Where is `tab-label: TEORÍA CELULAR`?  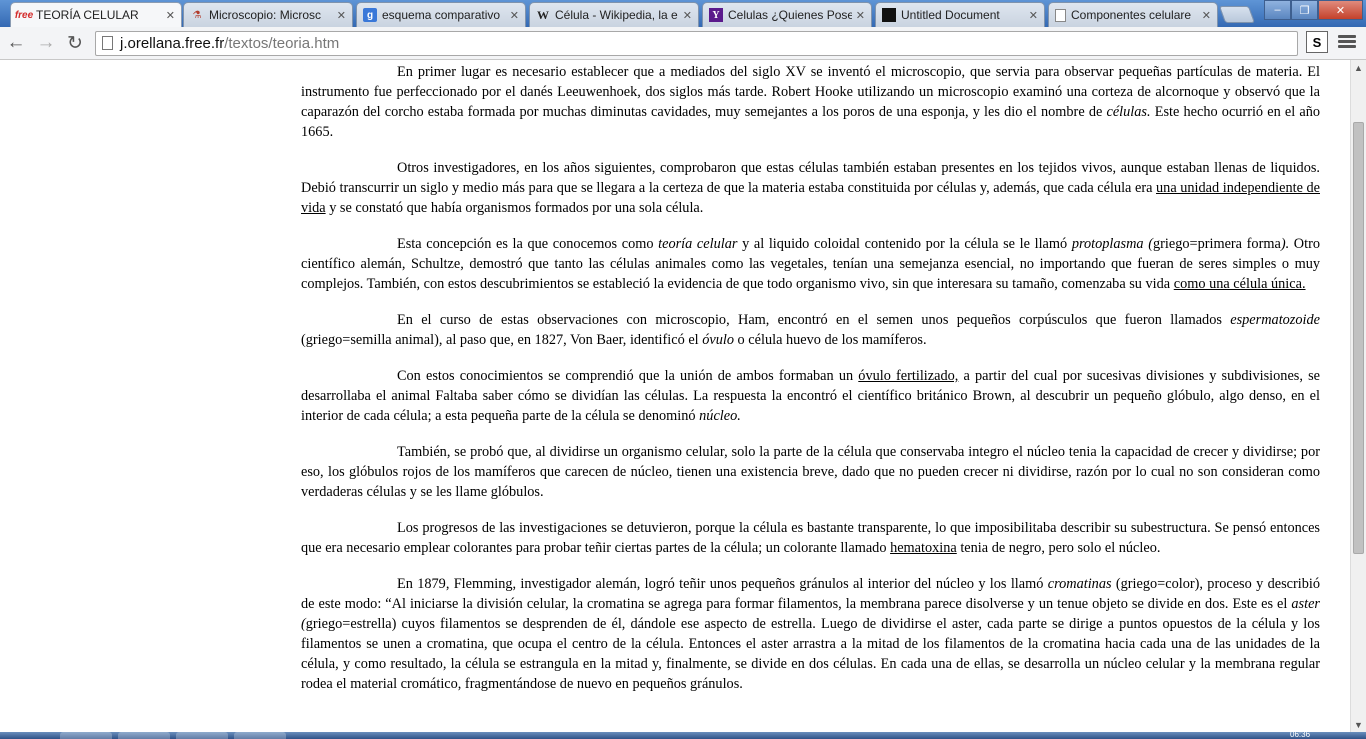 tab-label: TEORÍA CELULAR is located at coordinates (87, 15).